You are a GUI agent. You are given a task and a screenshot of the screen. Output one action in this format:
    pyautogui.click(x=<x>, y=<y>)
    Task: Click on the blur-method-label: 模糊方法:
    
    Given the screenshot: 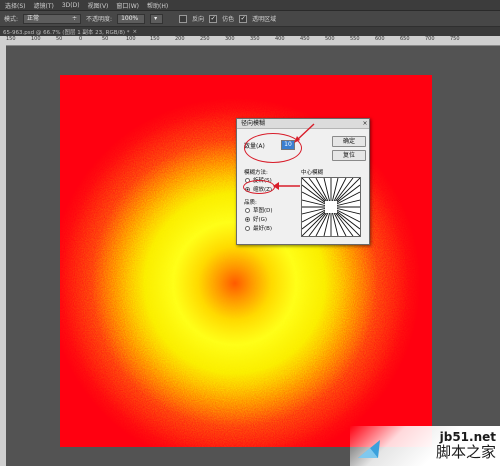 What is the action you would take?
    pyautogui.click(x=256, y=173)
    